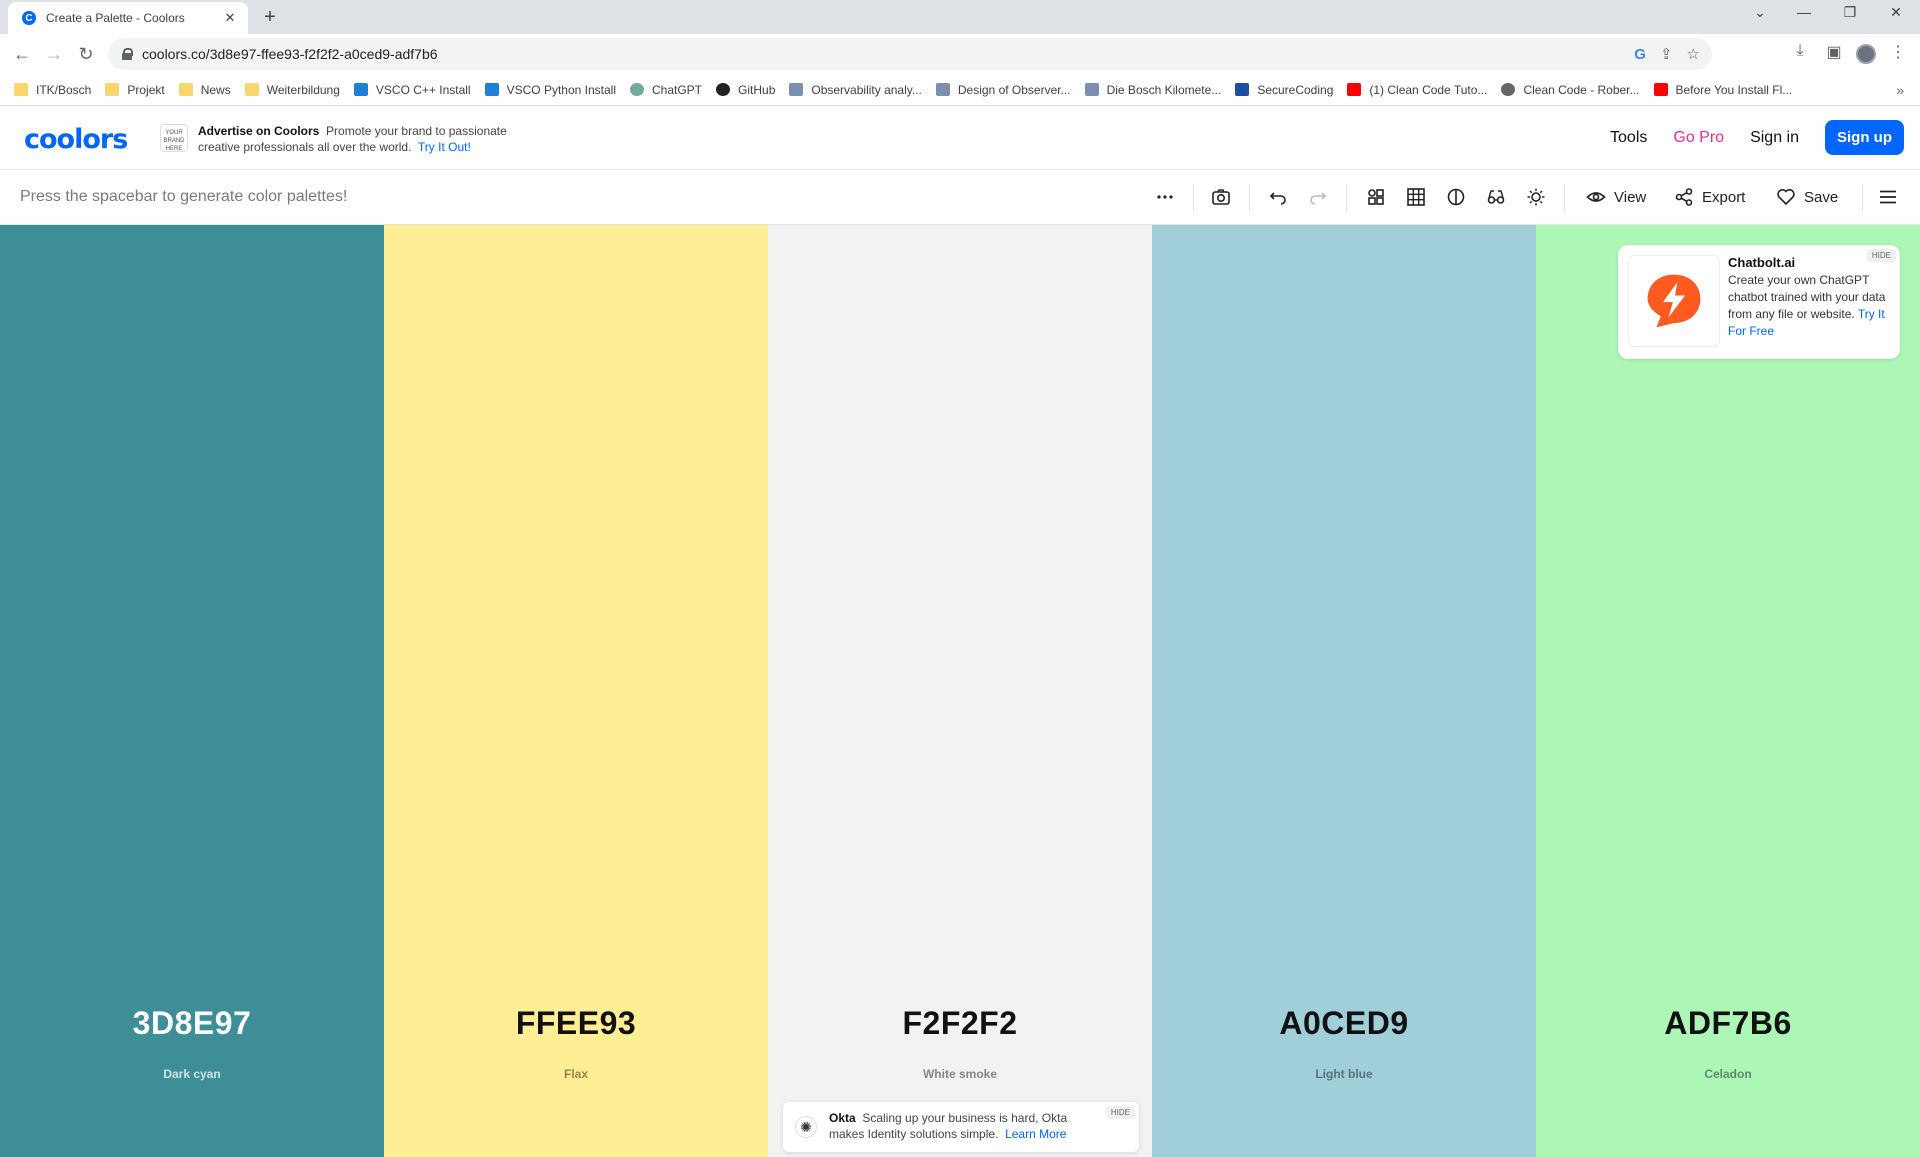 The height and width of the screenshot is (1157, 1920). What do you see at coordinates (292, 90) in the screenshot?
I see `bookmark-item: Weiterbildung` at bounding box center [292, 90].